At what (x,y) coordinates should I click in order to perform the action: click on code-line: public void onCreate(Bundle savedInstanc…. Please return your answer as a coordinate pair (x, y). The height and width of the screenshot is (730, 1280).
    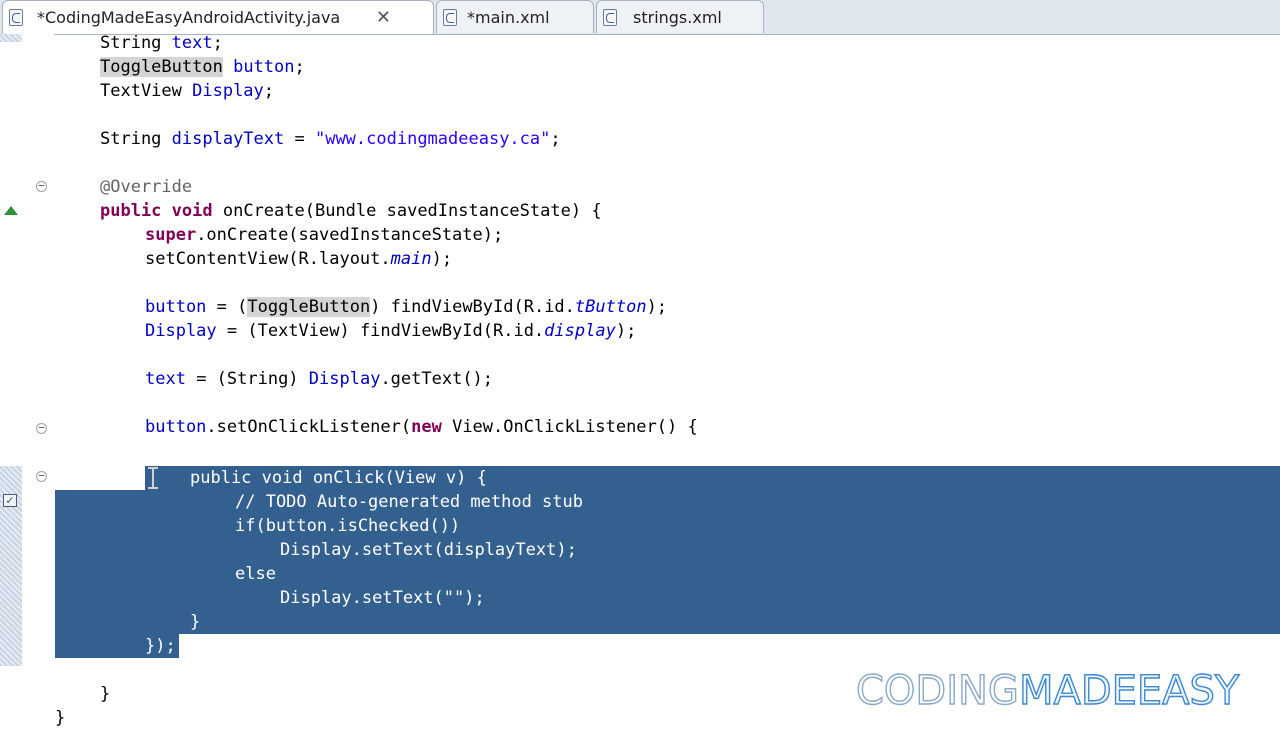
    Looking at the image, I should click on (351, 211).